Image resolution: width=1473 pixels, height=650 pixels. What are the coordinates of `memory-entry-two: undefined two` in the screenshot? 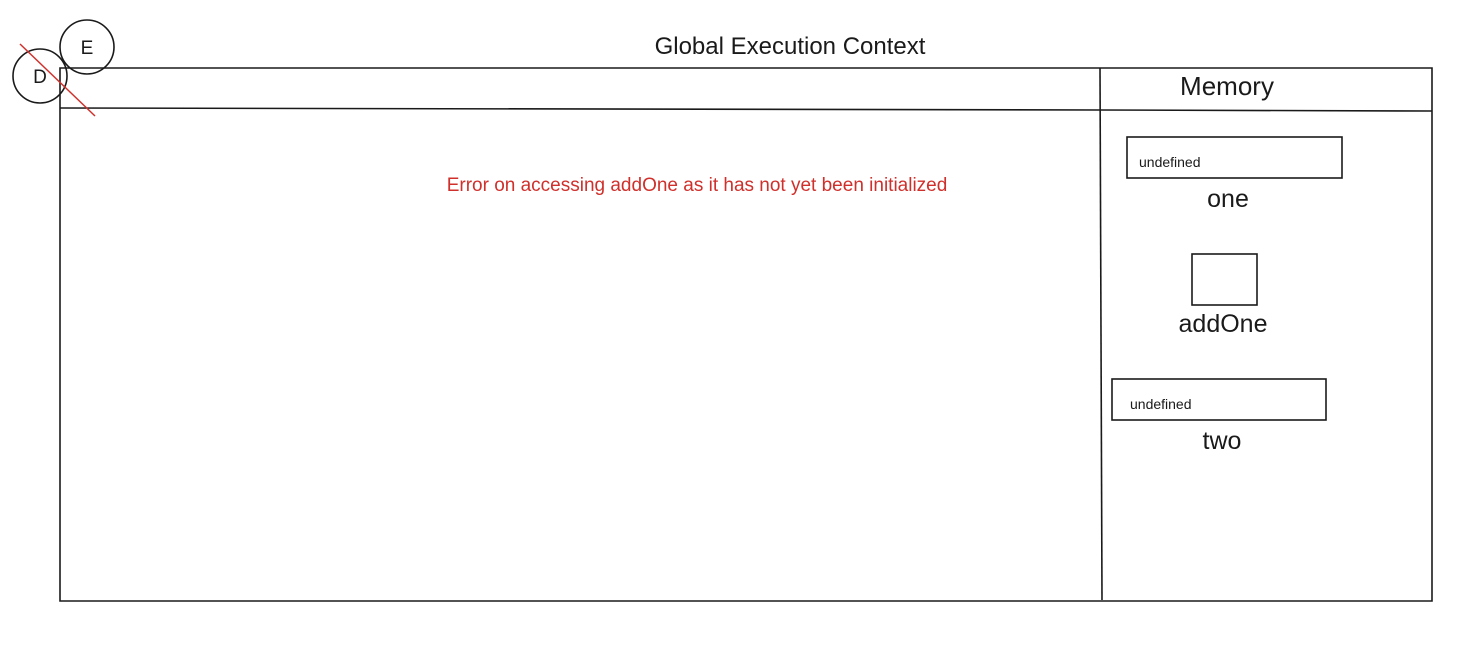 It's located at (1219, 416).